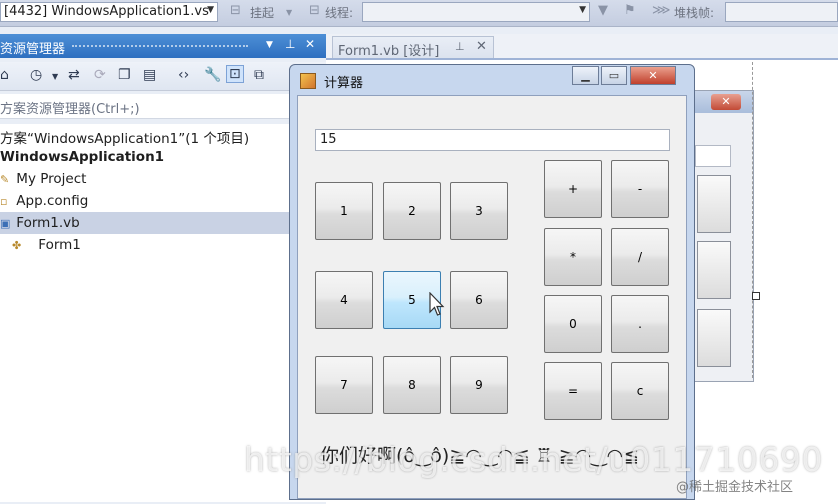 The width and height of the screenshot is (838, 504). I want to click on stack-icon: ⋙, so click(661, 10).